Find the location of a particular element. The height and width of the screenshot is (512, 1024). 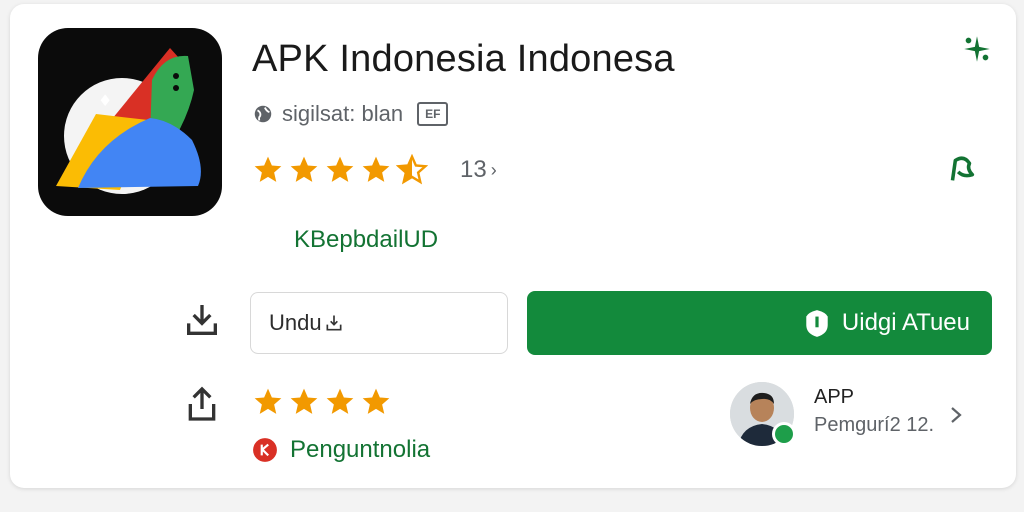

app-category: KBepbdailUD is located at coordinates (366, 240).